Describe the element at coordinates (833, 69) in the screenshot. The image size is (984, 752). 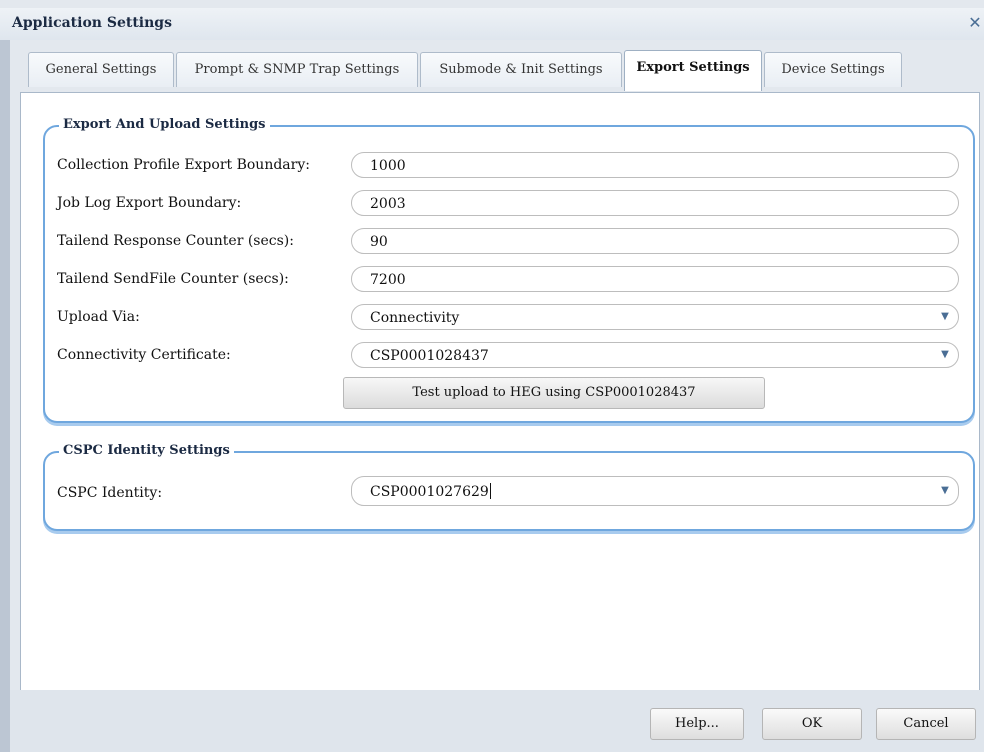
I see `tab-device-settings: Device Settings` at that location.